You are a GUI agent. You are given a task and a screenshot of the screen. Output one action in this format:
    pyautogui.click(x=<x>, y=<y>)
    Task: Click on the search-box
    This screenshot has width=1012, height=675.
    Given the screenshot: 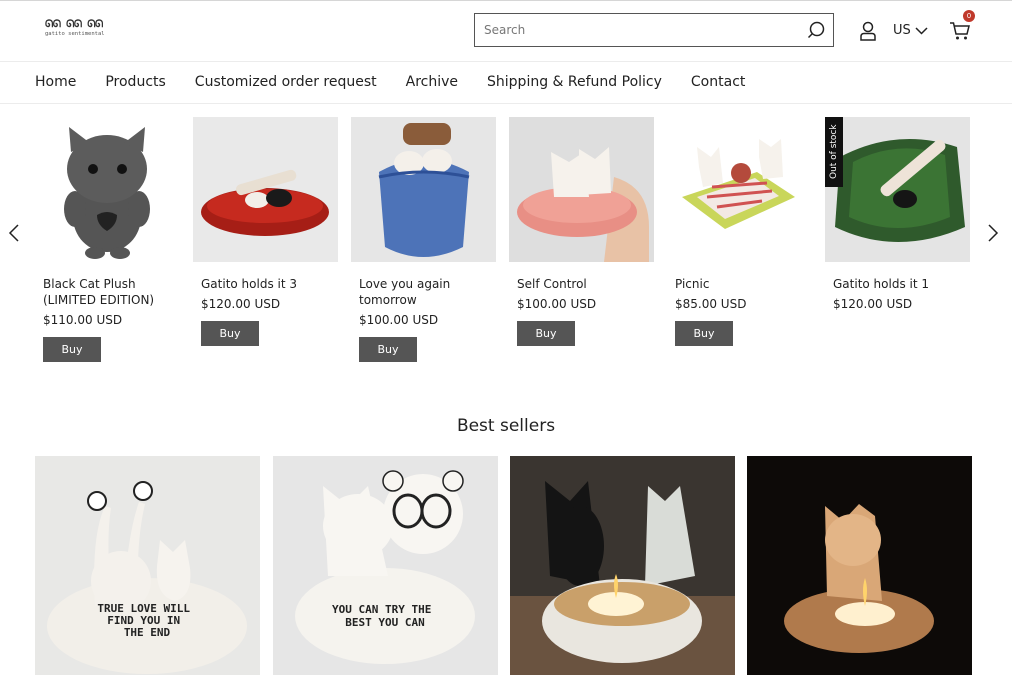 What is the action you would take?
    pyautogui.click(x=654, y=30)
    